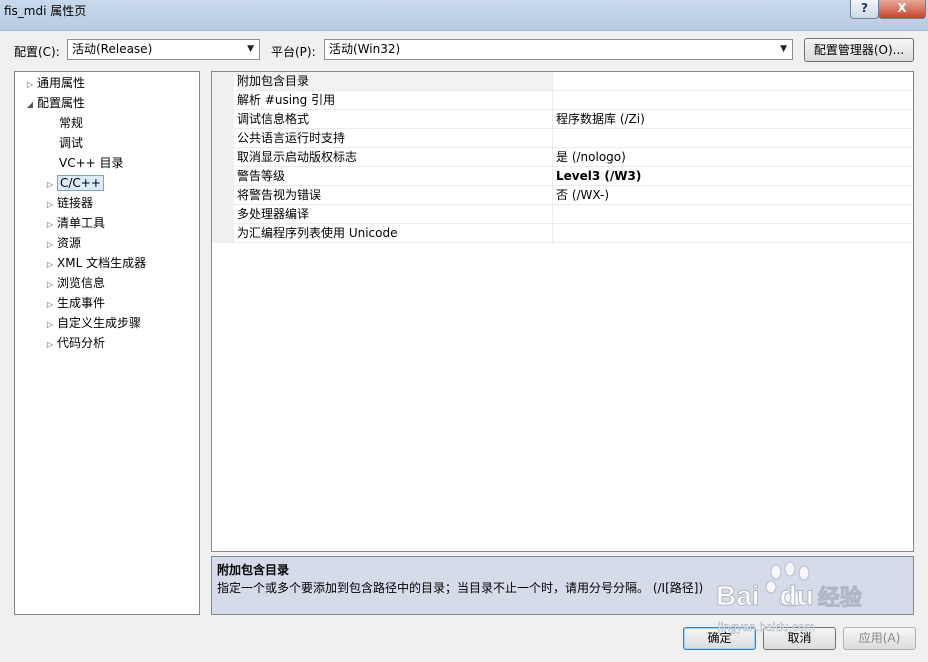  I want to click on watermark-url: jingyan.baidu.com, so click(766, 627).